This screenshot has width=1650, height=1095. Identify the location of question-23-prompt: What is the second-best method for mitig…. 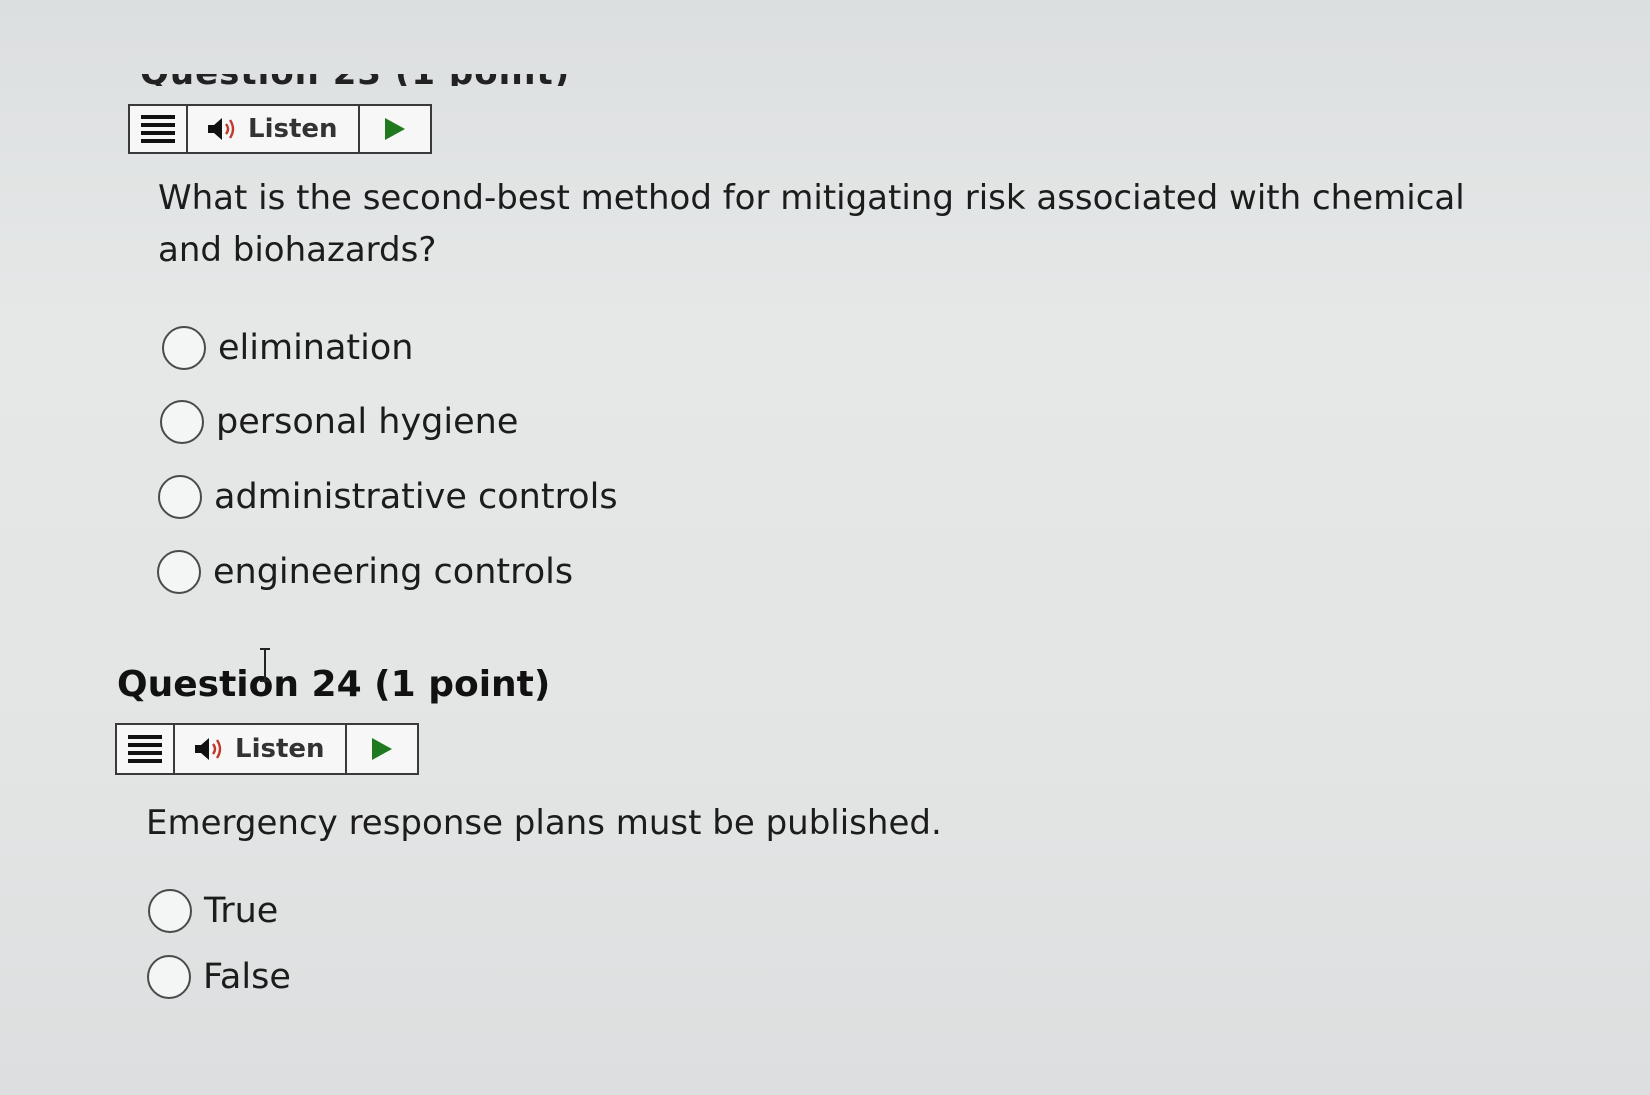
(811, 224).